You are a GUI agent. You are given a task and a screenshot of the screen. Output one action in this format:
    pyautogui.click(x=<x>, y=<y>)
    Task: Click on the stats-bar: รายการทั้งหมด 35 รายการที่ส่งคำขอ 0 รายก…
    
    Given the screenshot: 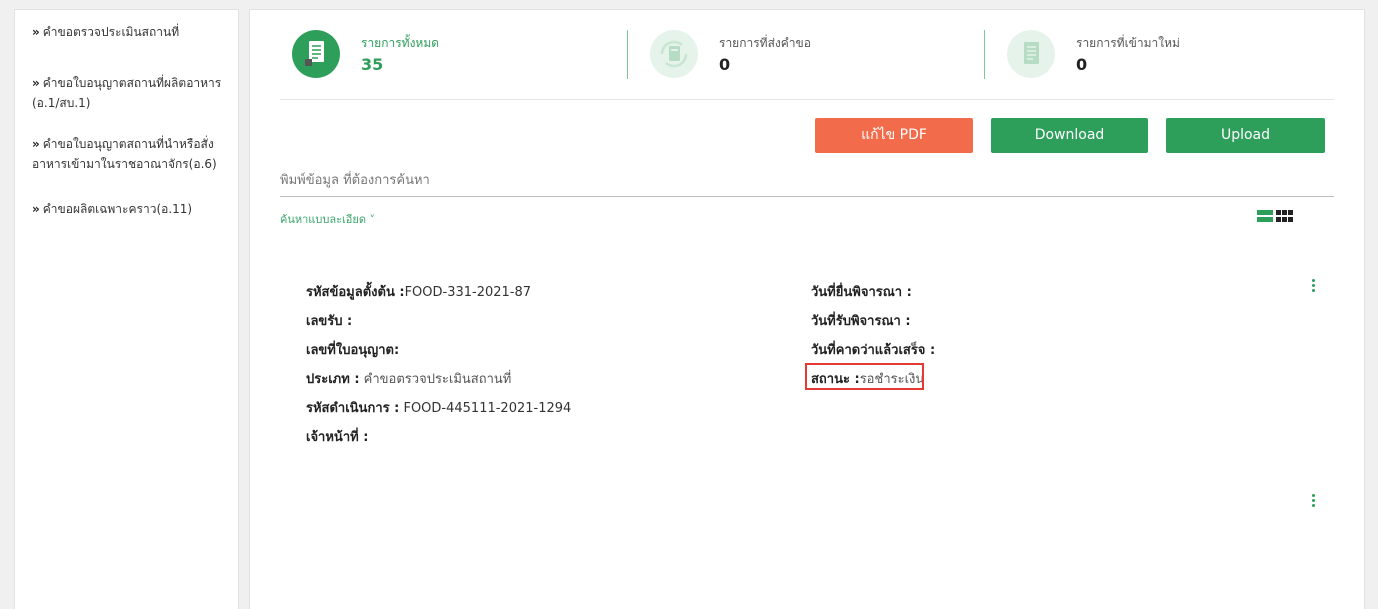 What is the action you would take?
    pyautogui.click(x=807, y=55)
    